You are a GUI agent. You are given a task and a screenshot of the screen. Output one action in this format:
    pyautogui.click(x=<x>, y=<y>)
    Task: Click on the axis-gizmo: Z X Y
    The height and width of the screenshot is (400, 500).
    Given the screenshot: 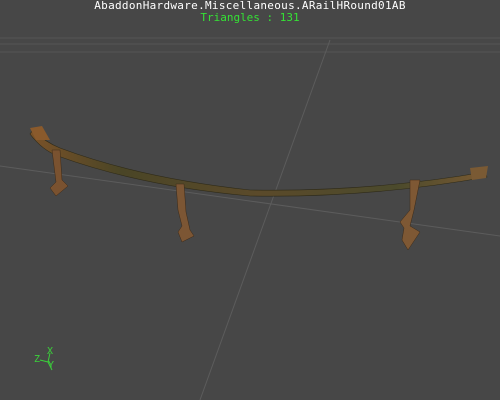 What is the action you would take?
    pyautogui.click(x=46, y=359)
    